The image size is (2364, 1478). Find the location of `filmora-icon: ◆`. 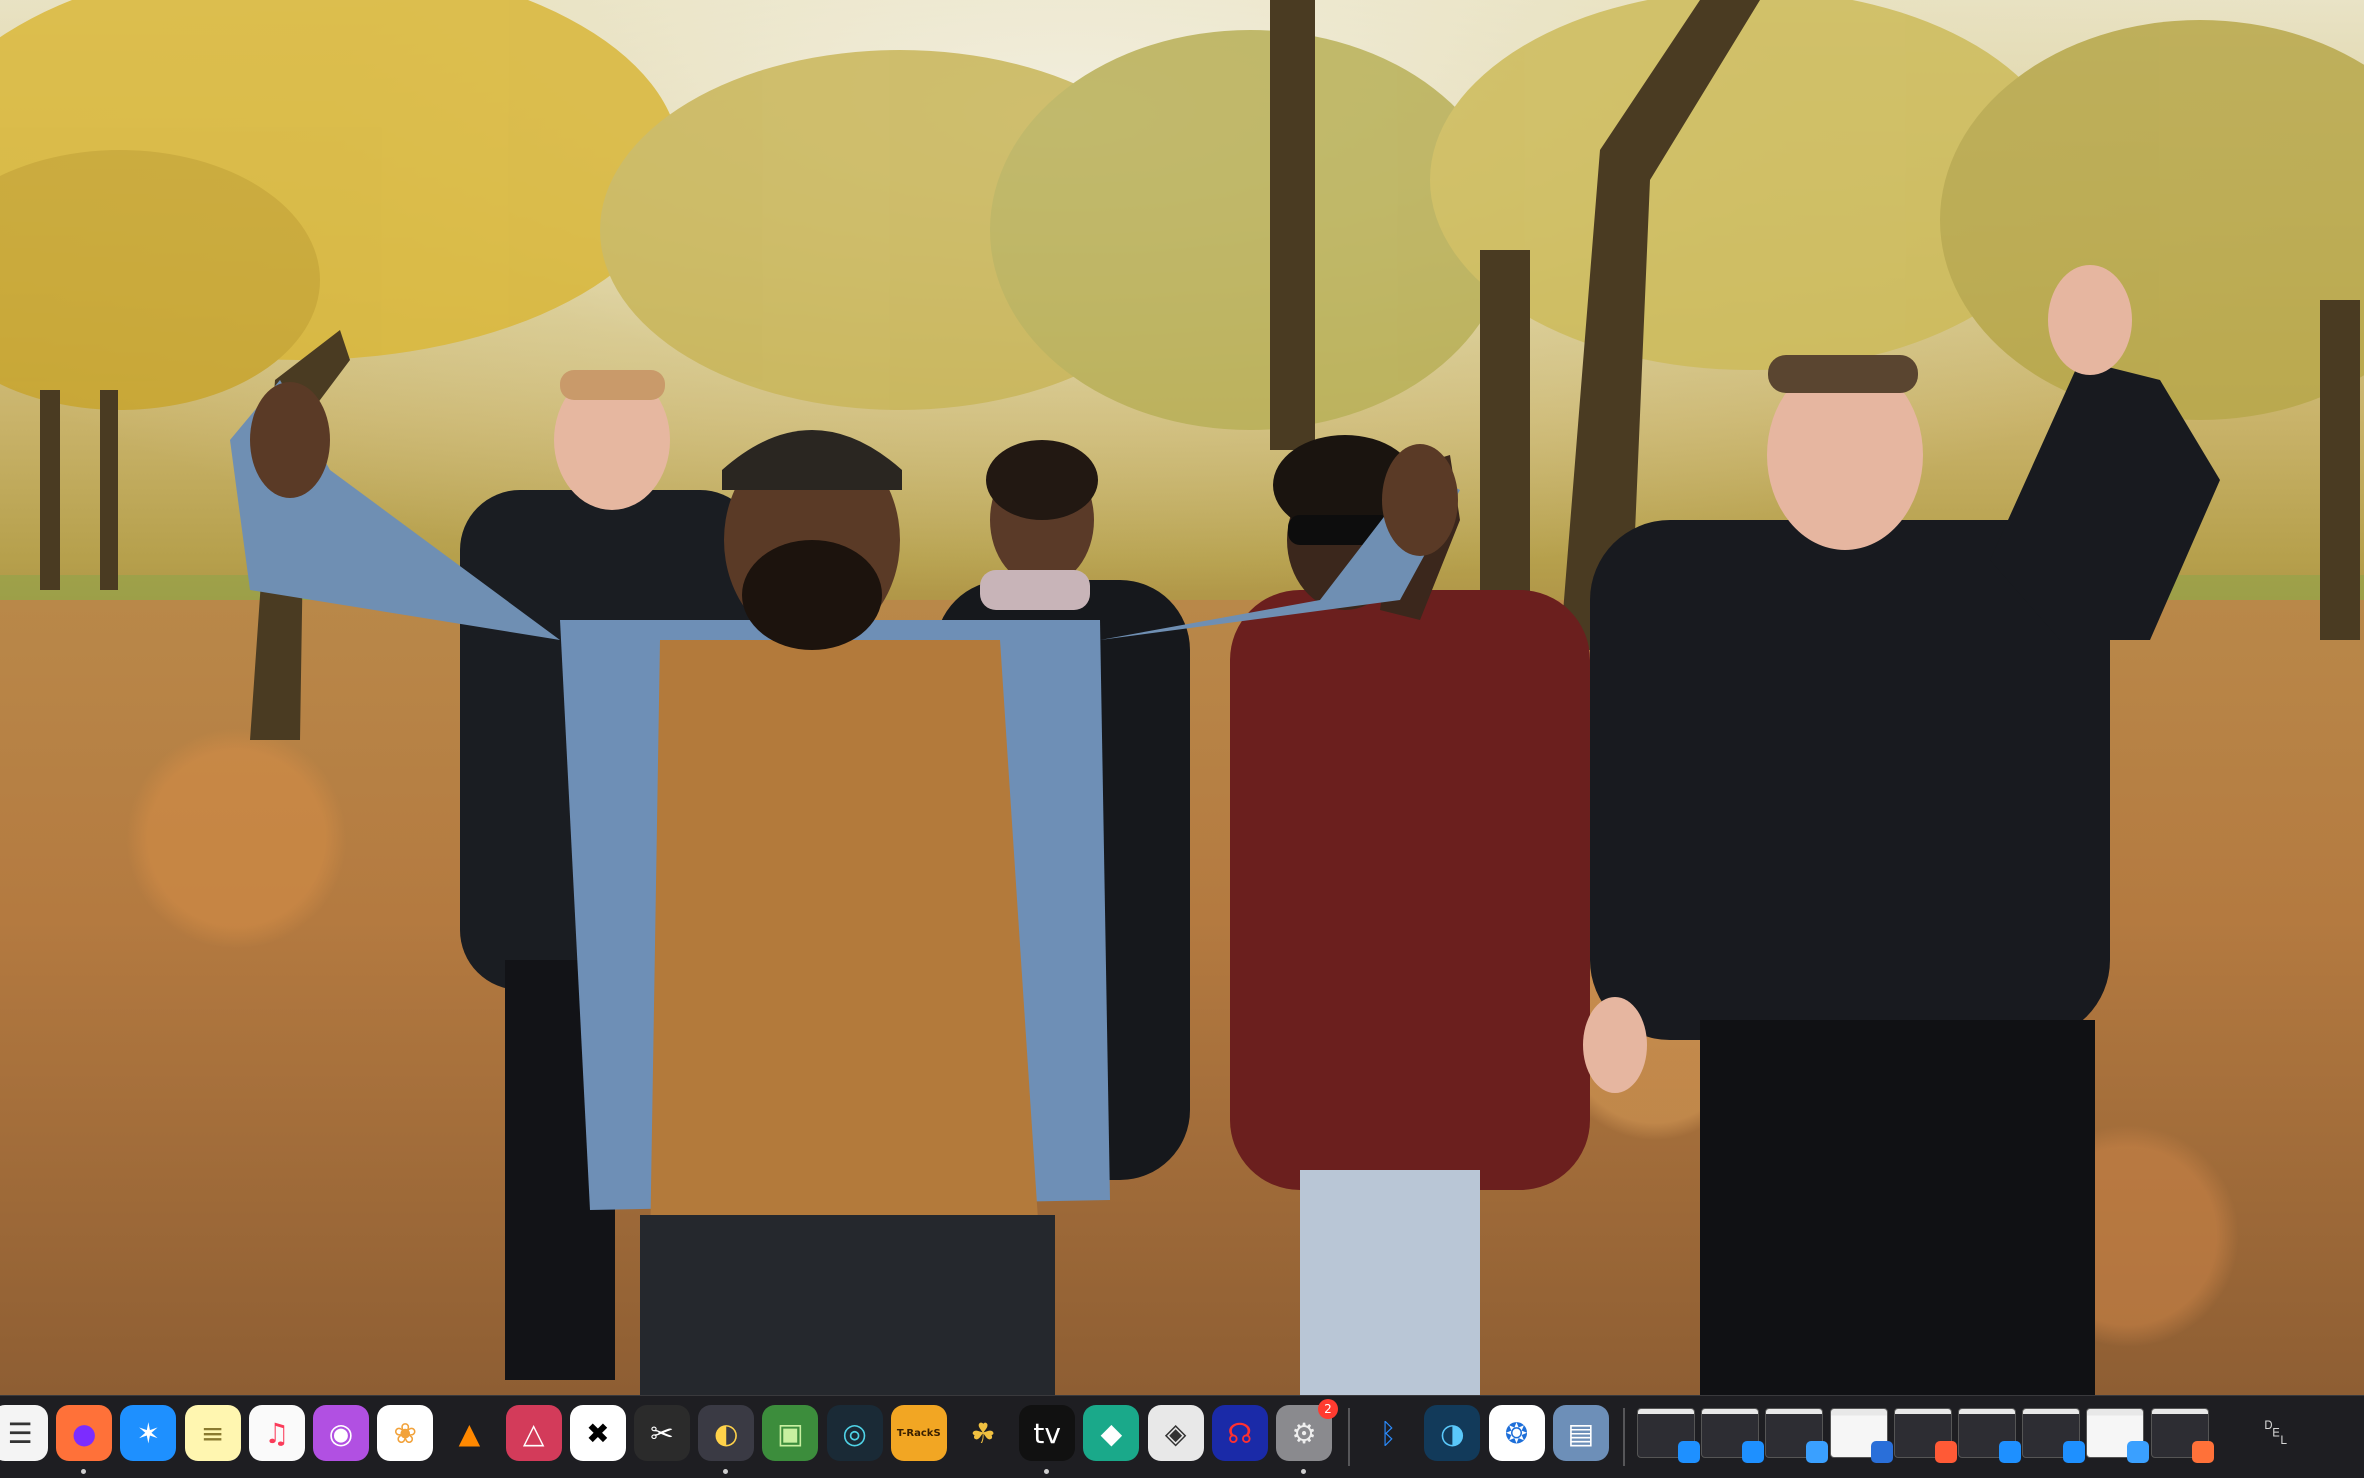

filmora-icon: ◆ is located at coordinates (1111, 1433).